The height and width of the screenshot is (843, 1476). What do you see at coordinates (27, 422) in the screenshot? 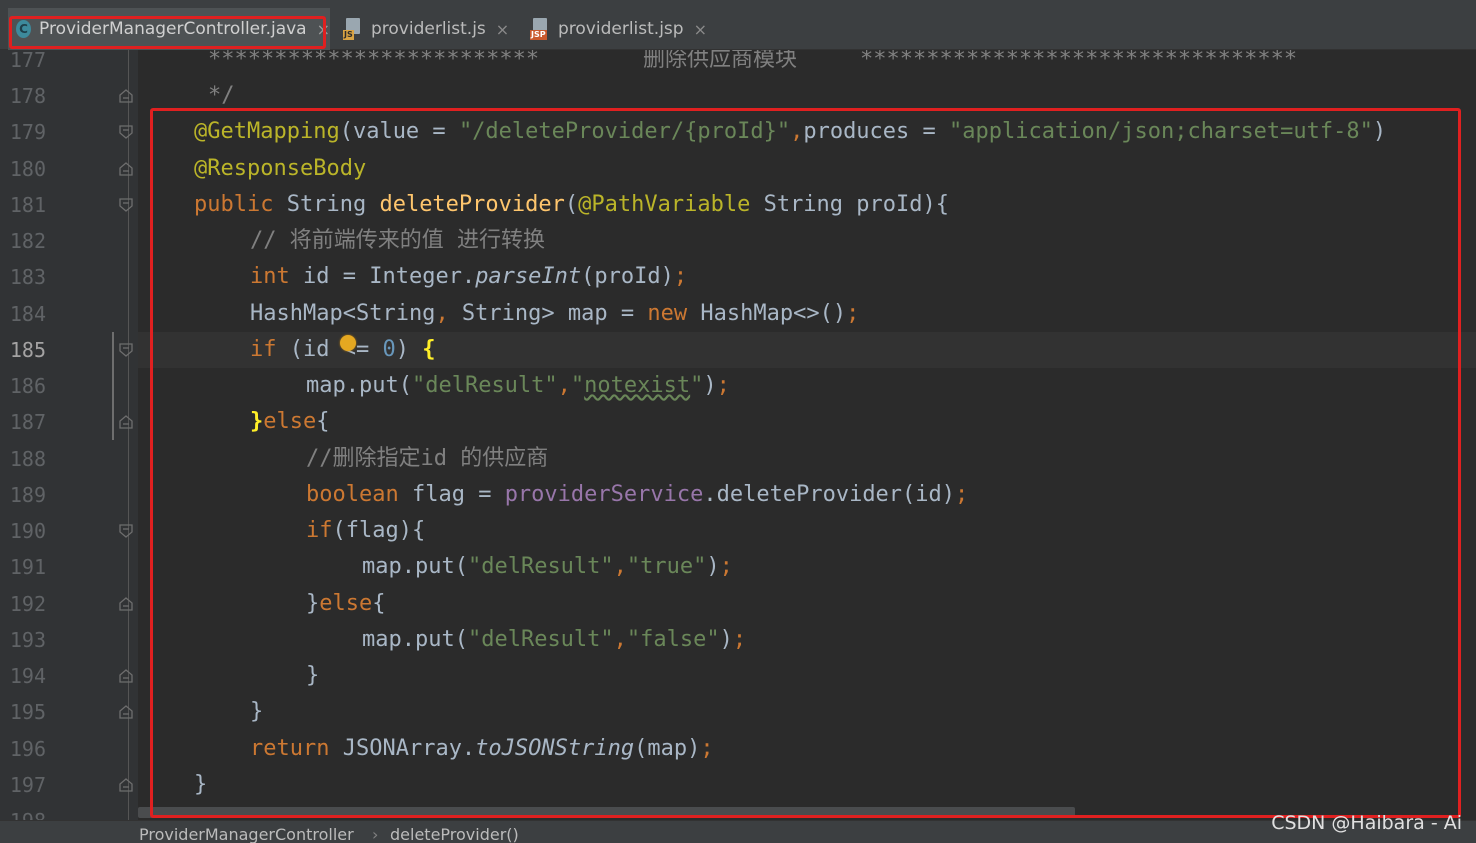
I see `line-number: 187` at bounding box center [27, 422].